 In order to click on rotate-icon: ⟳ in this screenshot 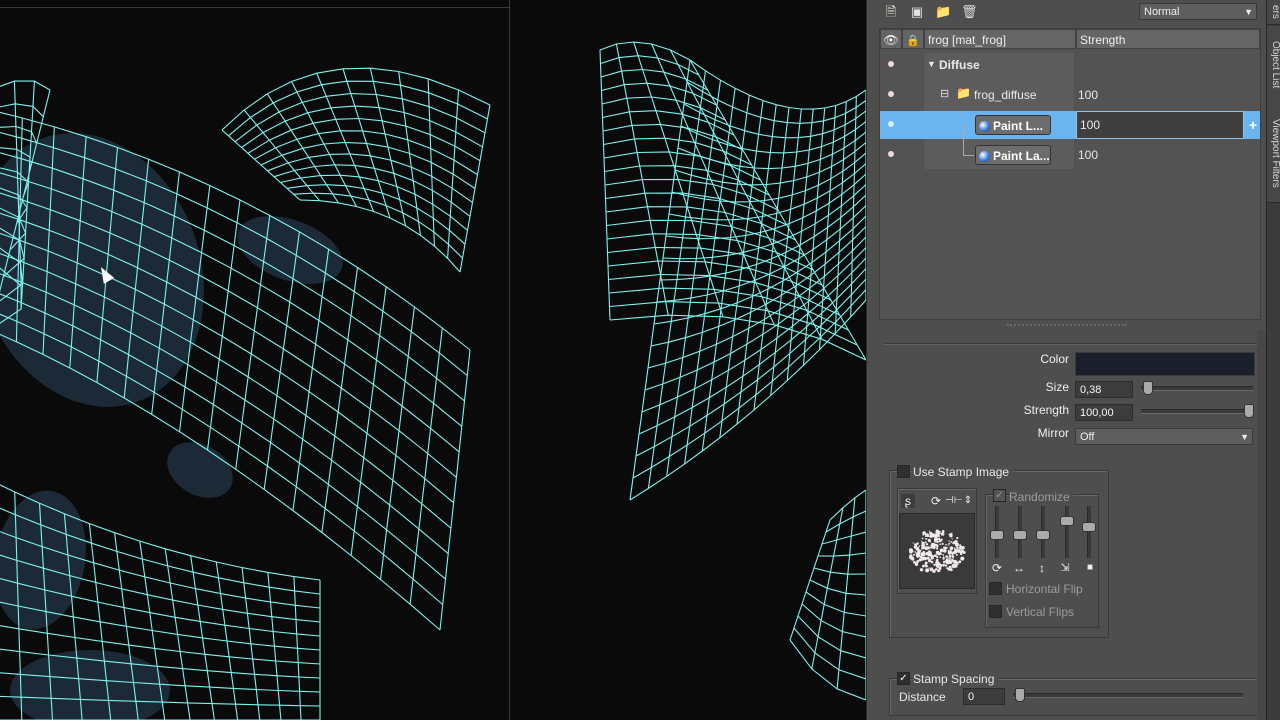, I will do `click(936, 501)`.